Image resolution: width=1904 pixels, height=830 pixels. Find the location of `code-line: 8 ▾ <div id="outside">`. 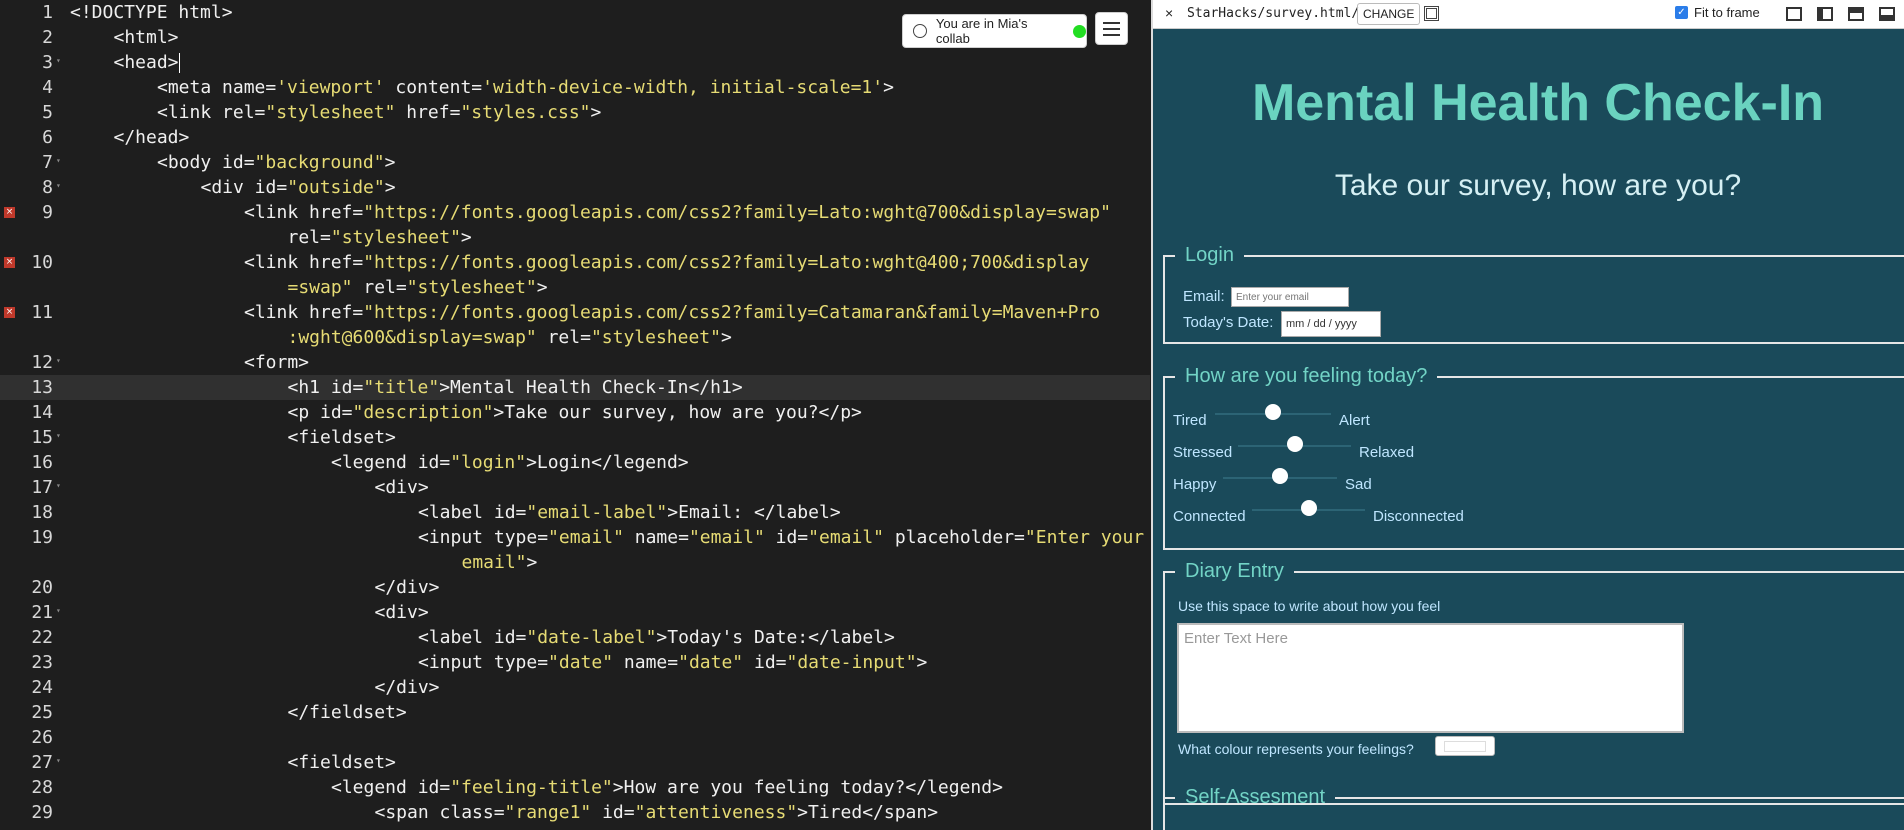

code-line: 8 ▾ <div id="outside"> is located at coordinates (575, 187).